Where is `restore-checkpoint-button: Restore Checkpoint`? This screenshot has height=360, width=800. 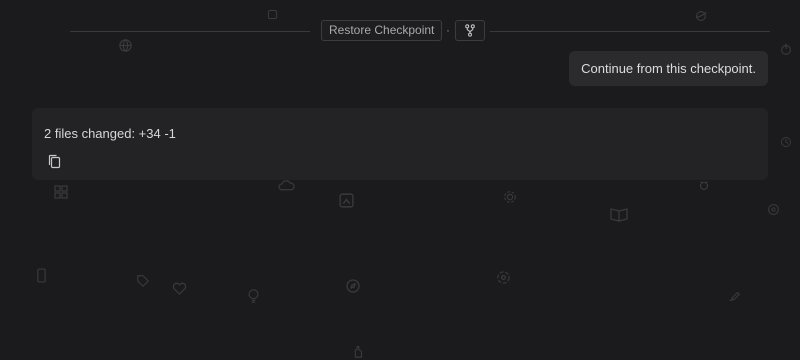
restore-checkpoint-button: Restore Checkpoint is located at coordinates (382, 30).